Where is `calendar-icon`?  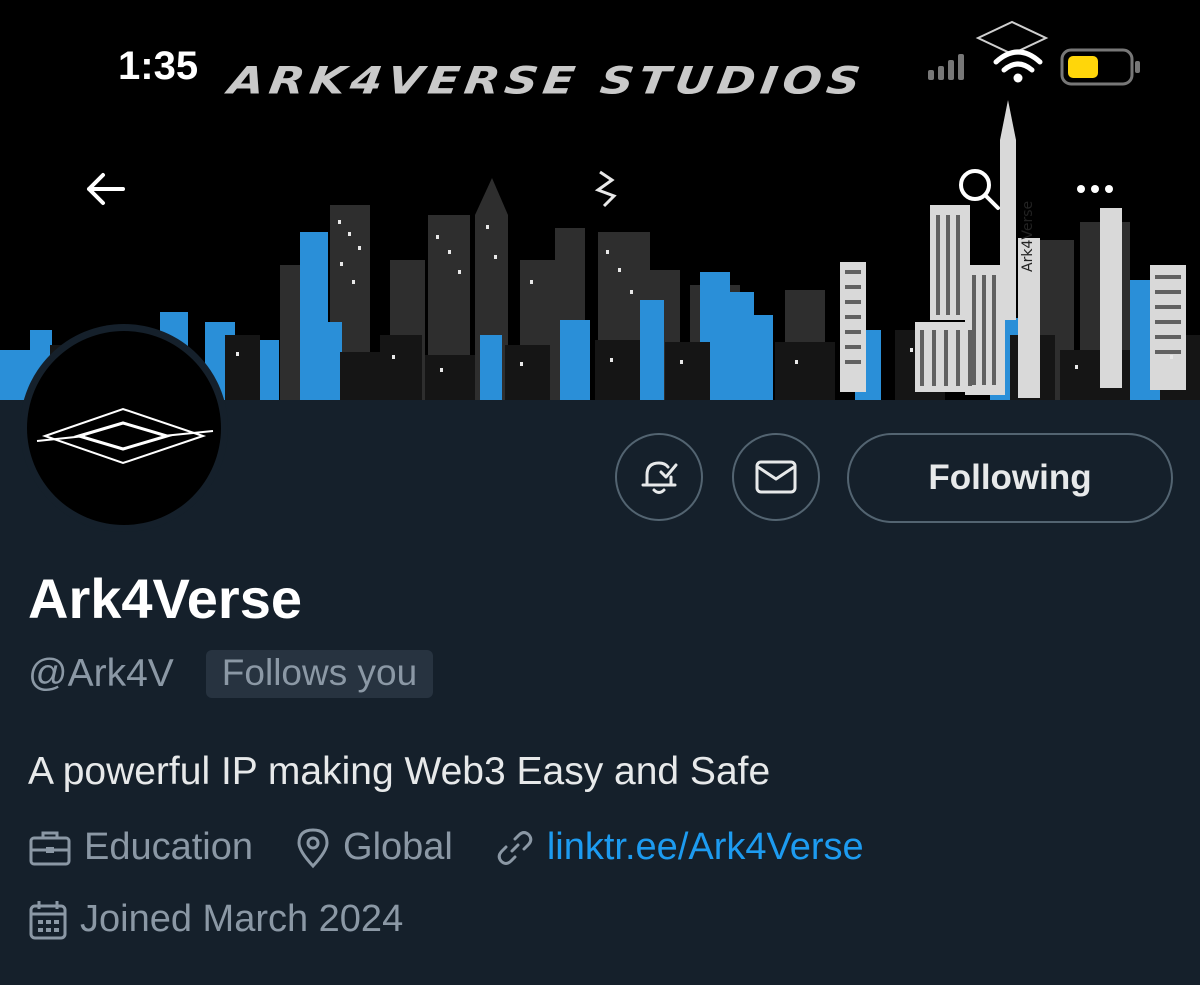
calendar-icon is located at coordinates (48, 919).